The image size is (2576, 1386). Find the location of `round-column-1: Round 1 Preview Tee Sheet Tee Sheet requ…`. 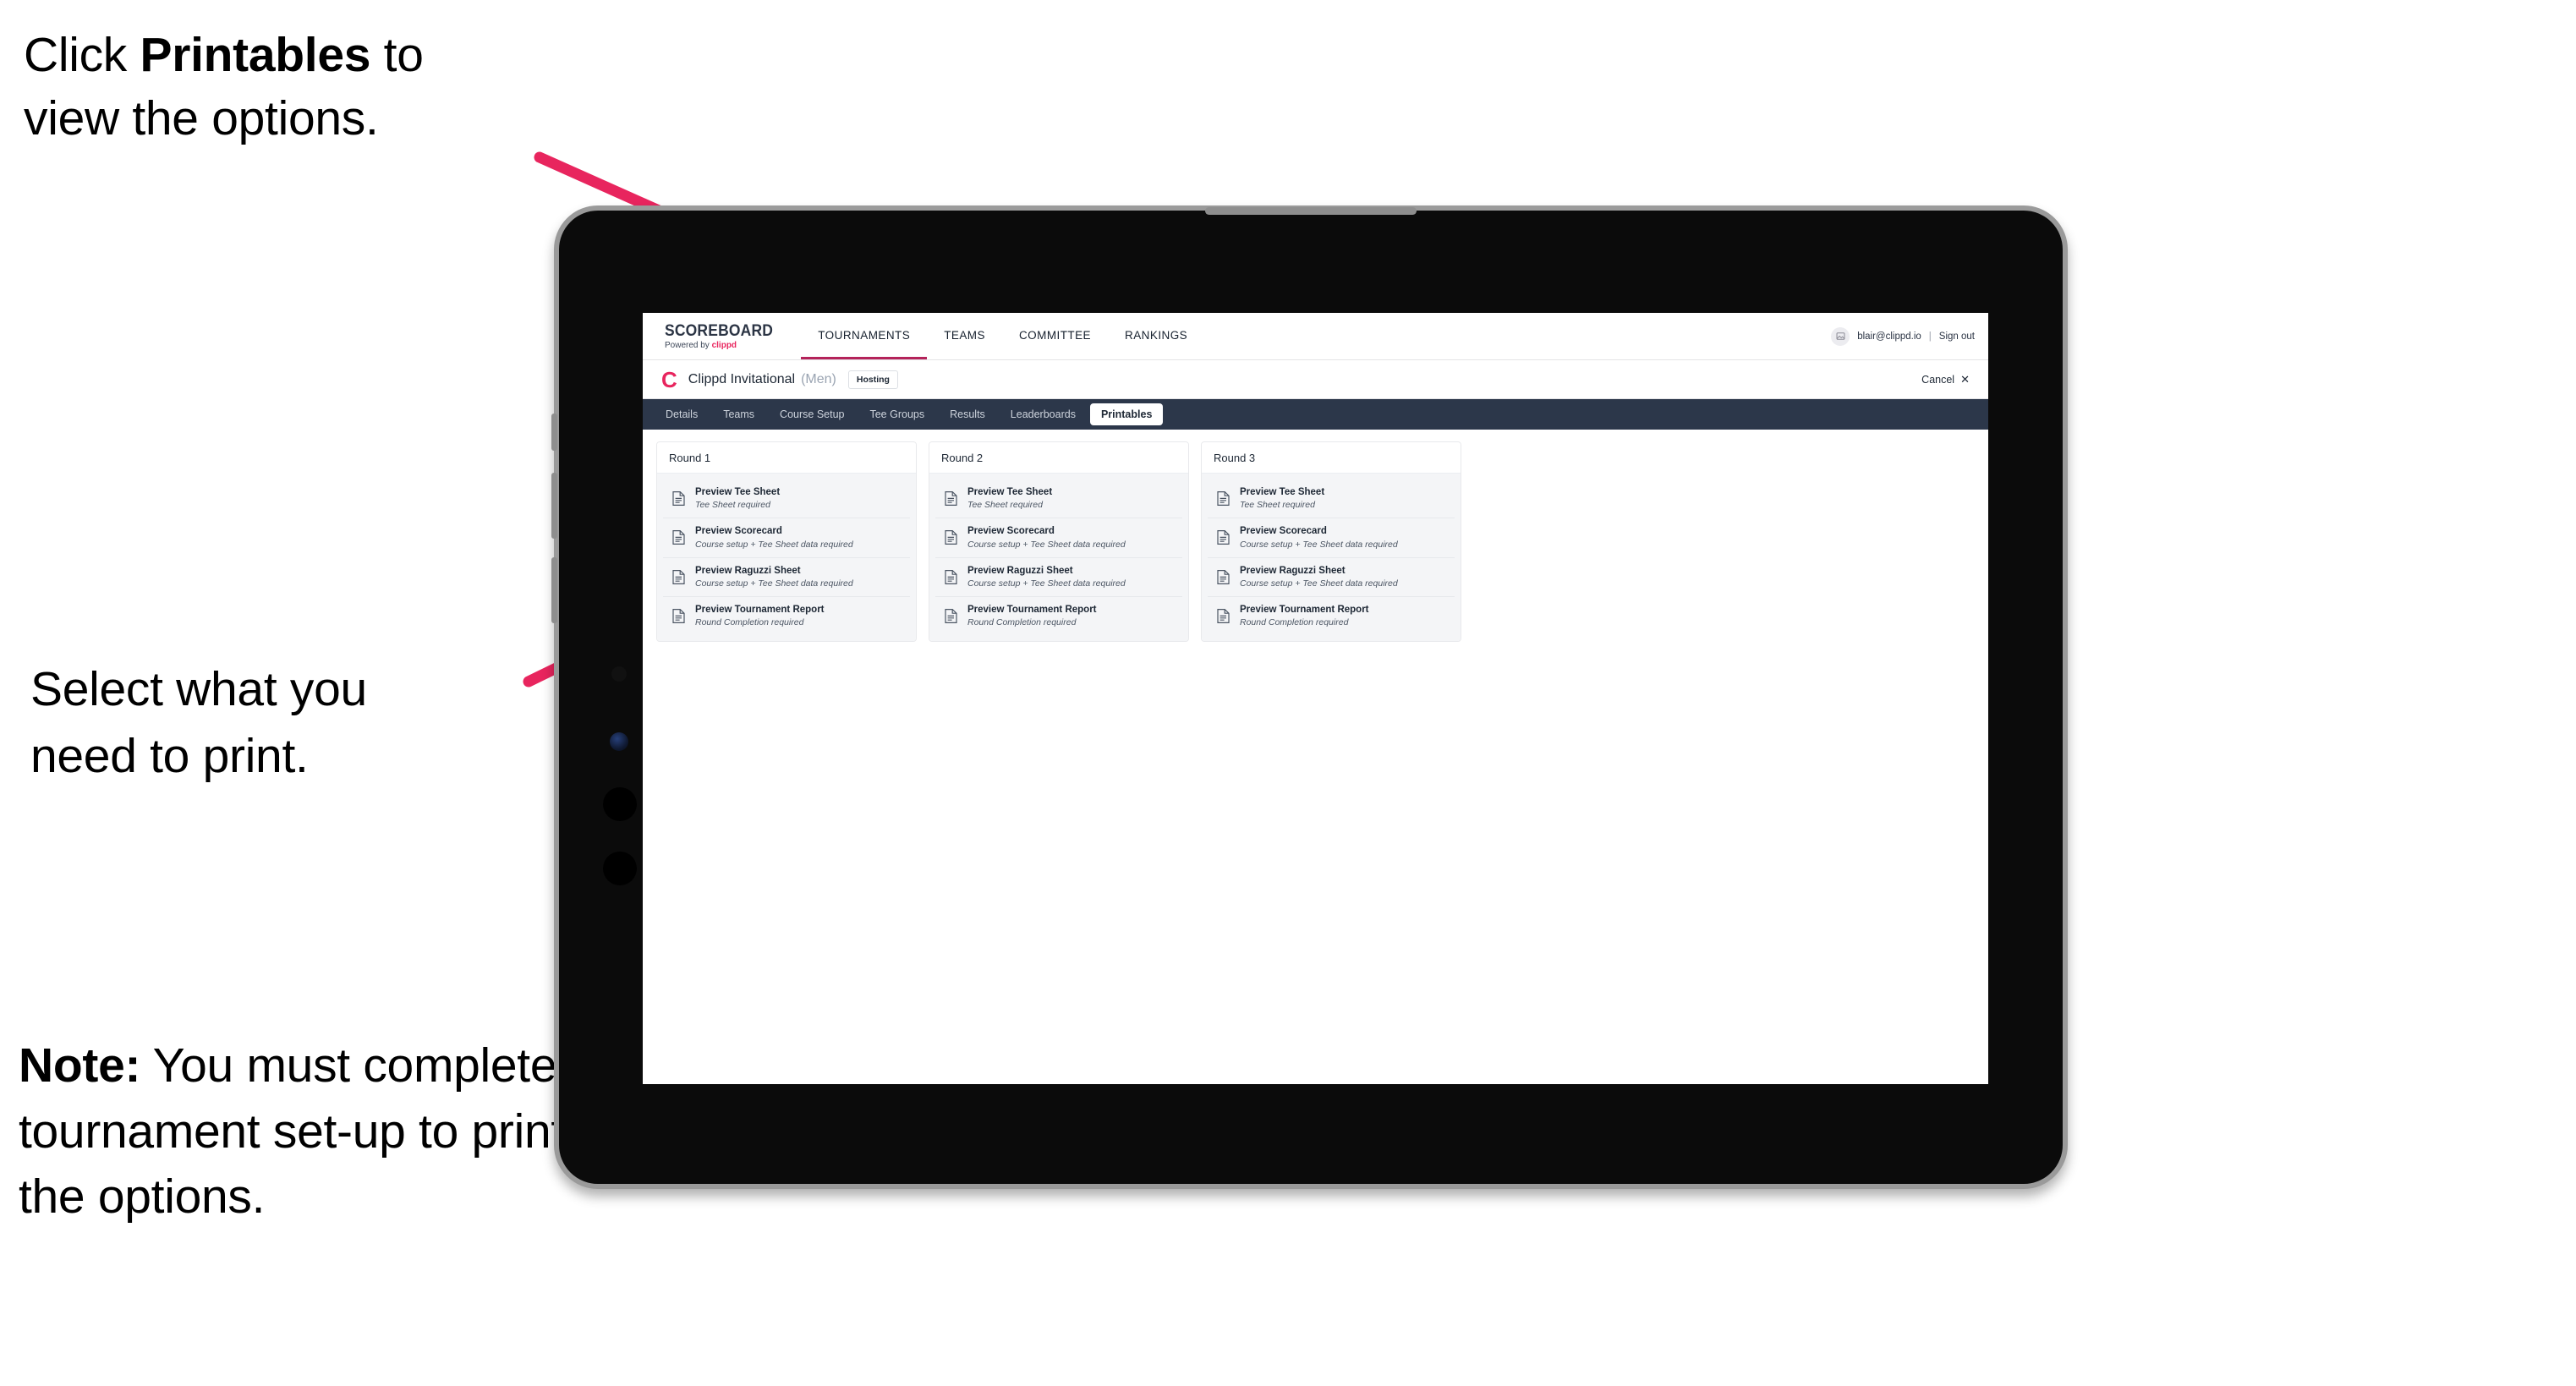

round-column-1: Round 1 Preview Tee Sheet Tee Sheet requ… is located at coordinates (786, 542).